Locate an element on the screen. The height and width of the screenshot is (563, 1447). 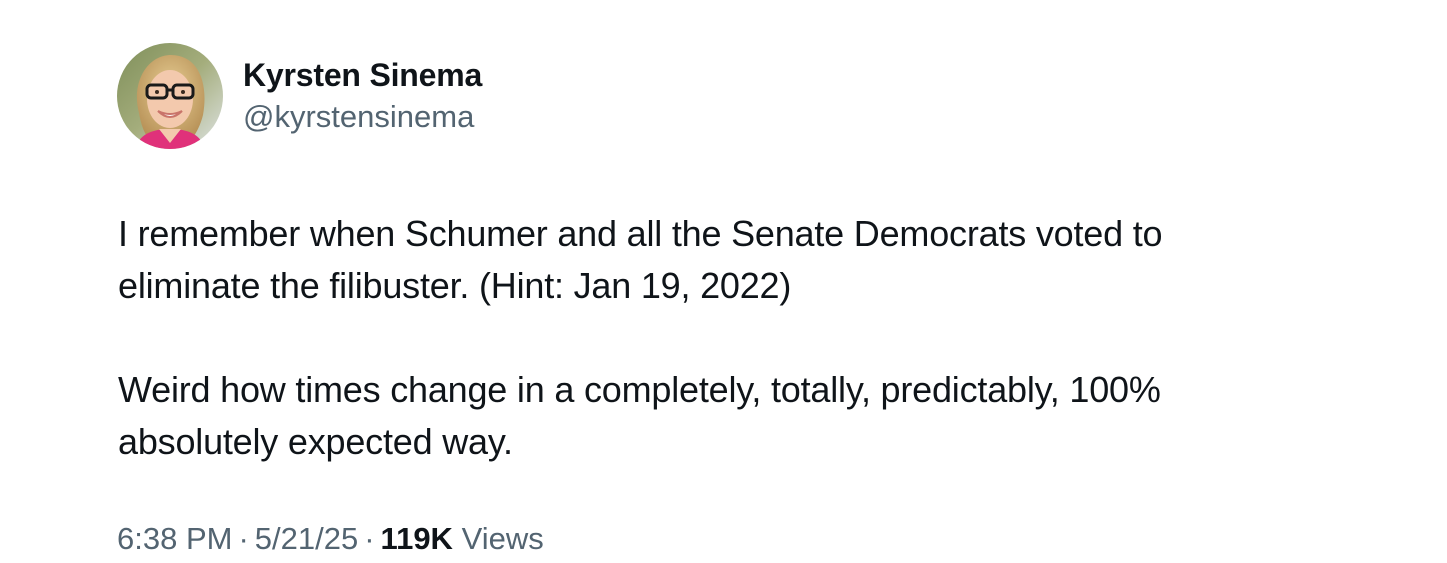
tweet-date: 5/21/25 is located at coordinates (306, 538).